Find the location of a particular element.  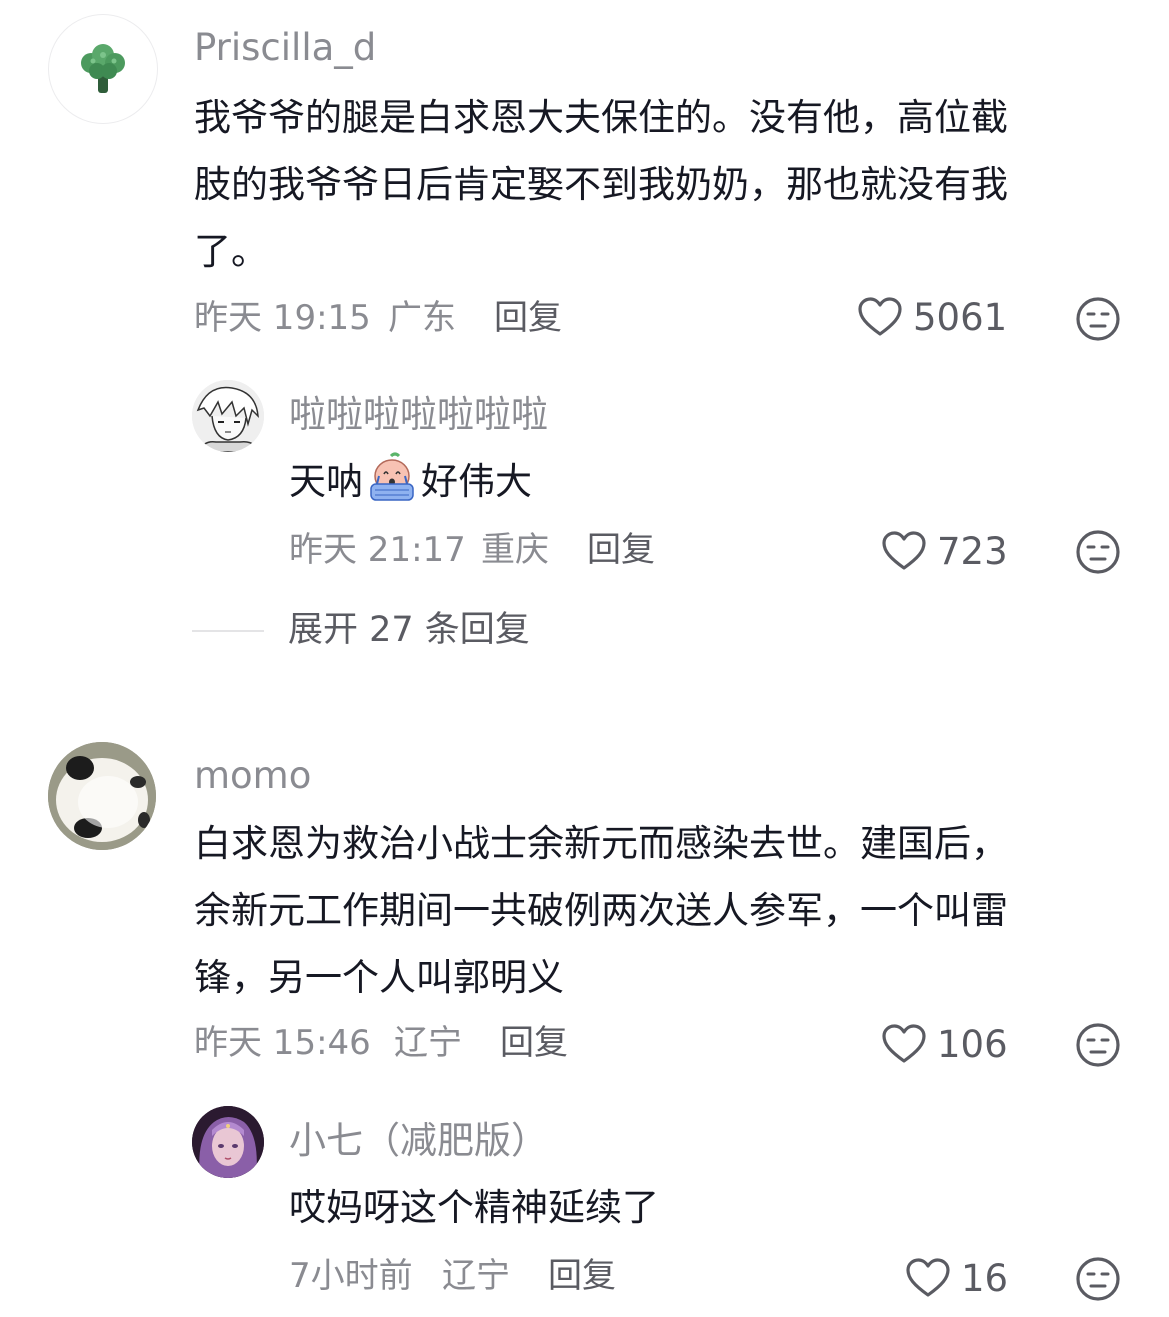

comment-location: 辽宁 is located at coordinates (428, 1043).